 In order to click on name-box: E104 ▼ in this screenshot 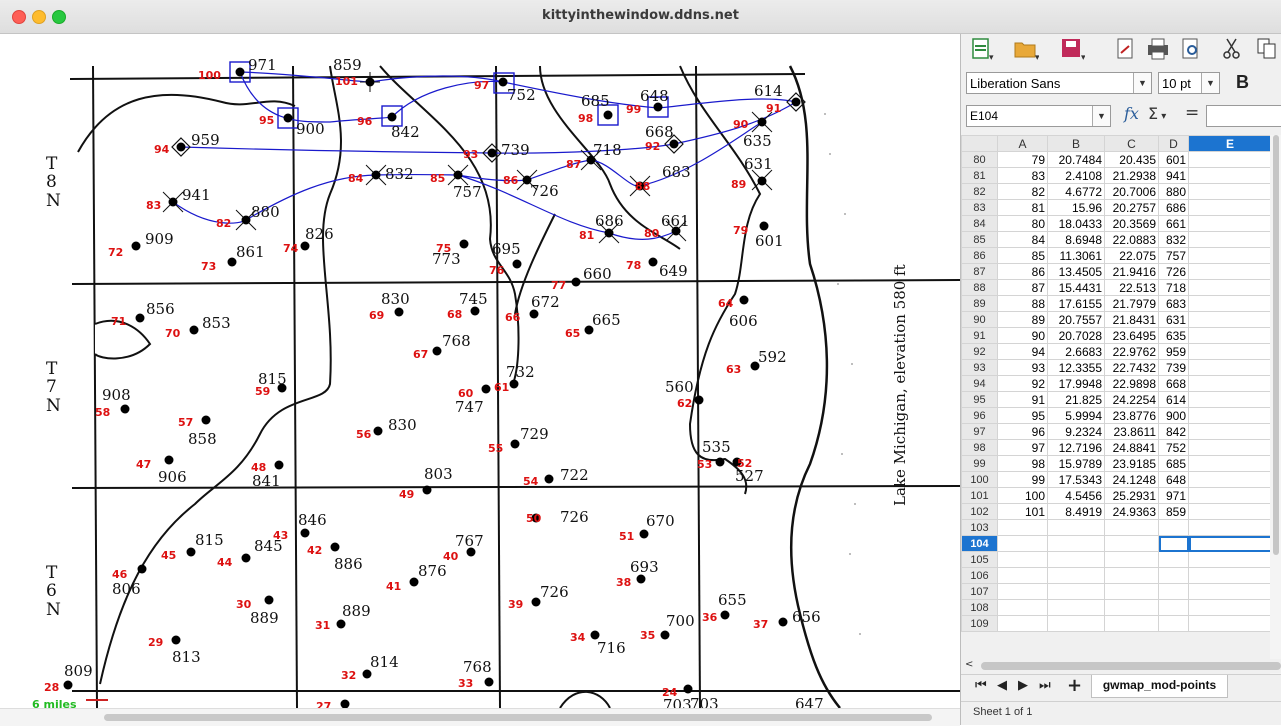, I will do `click(1038, 116)`.